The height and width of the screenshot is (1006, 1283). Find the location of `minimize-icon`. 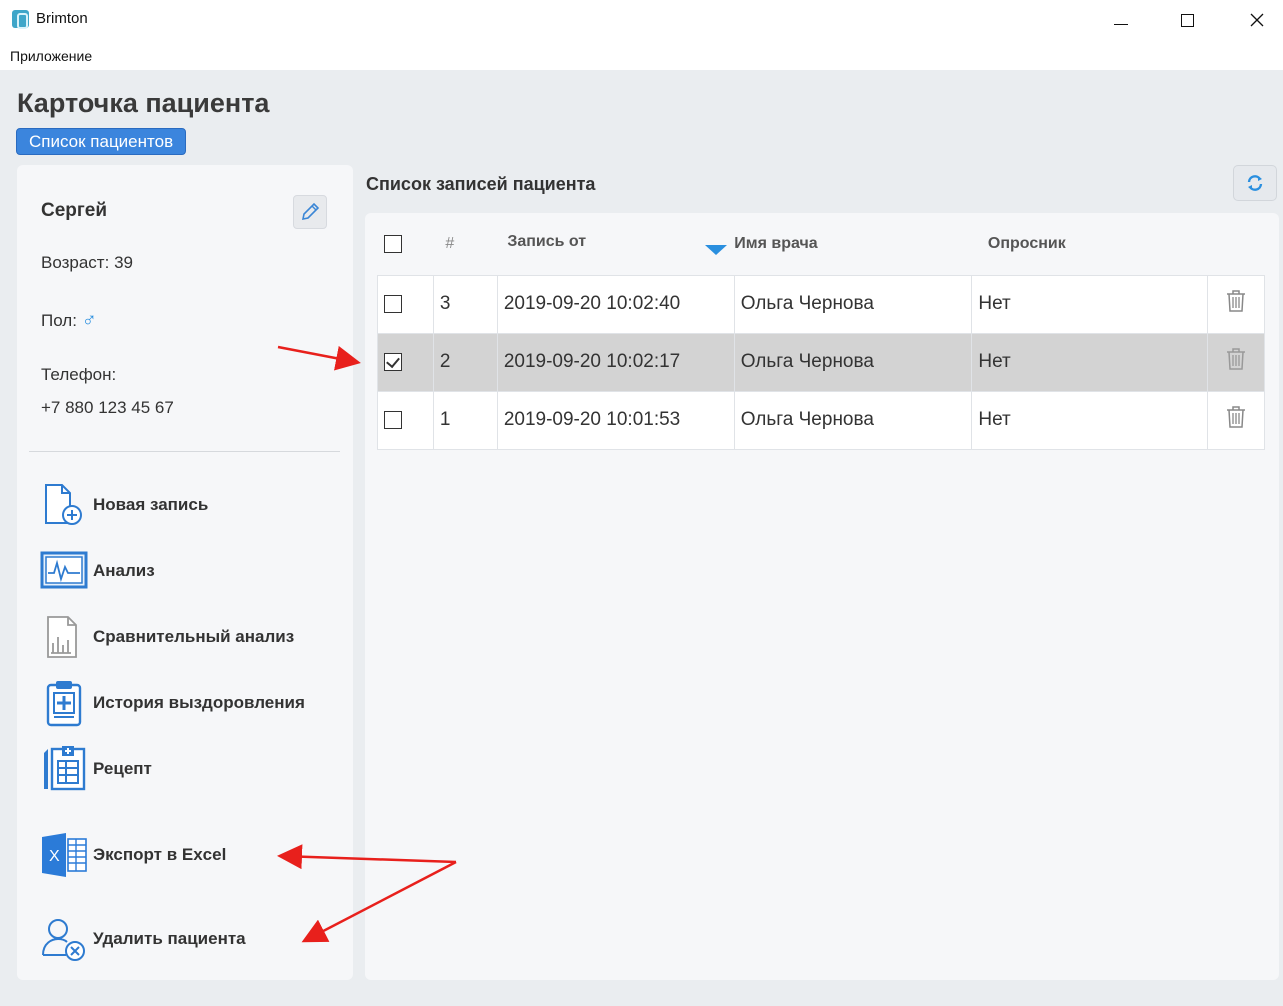

minimize-icon is located at coordinates (1121, 24).